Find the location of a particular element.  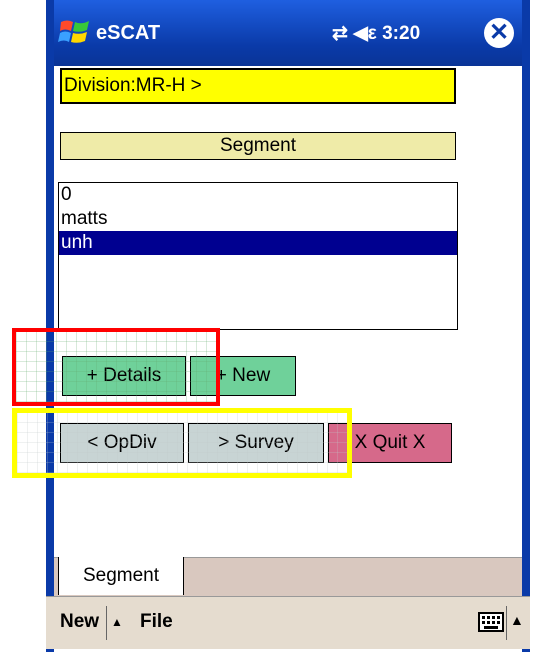

input-menu-arrow-icon: ▲ is located at coordinates (517, 620).